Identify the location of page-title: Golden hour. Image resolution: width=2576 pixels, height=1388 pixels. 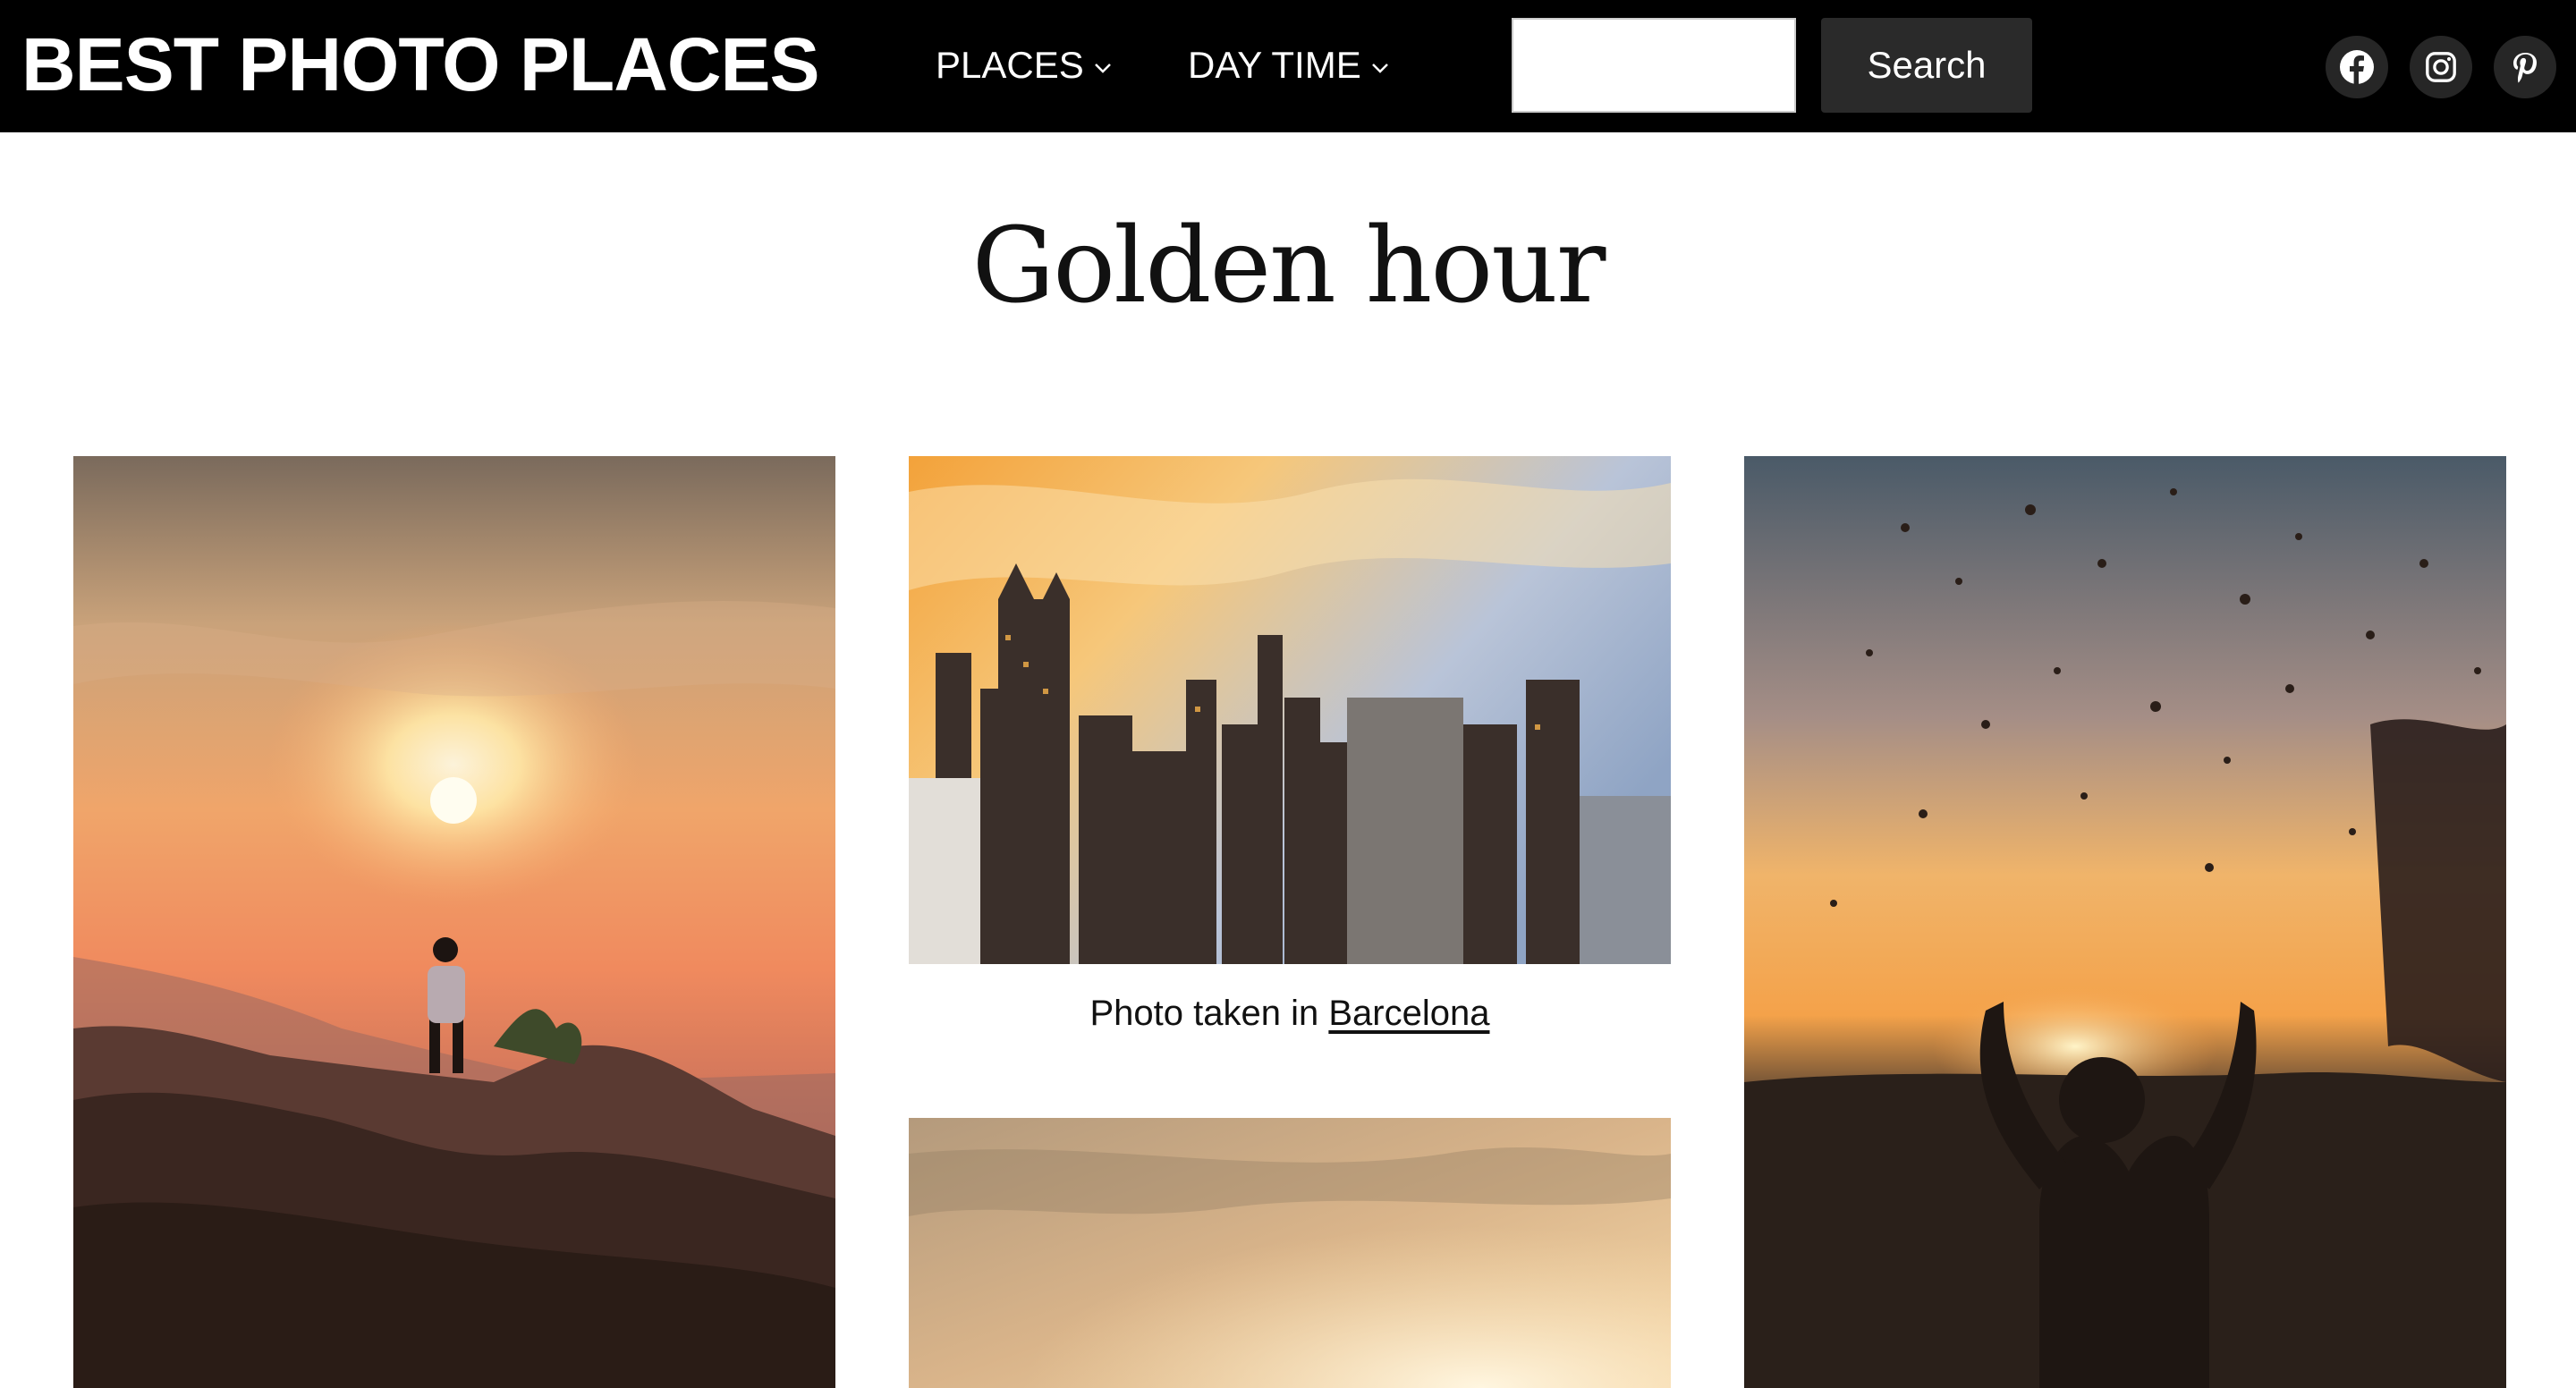
(1288, 266).